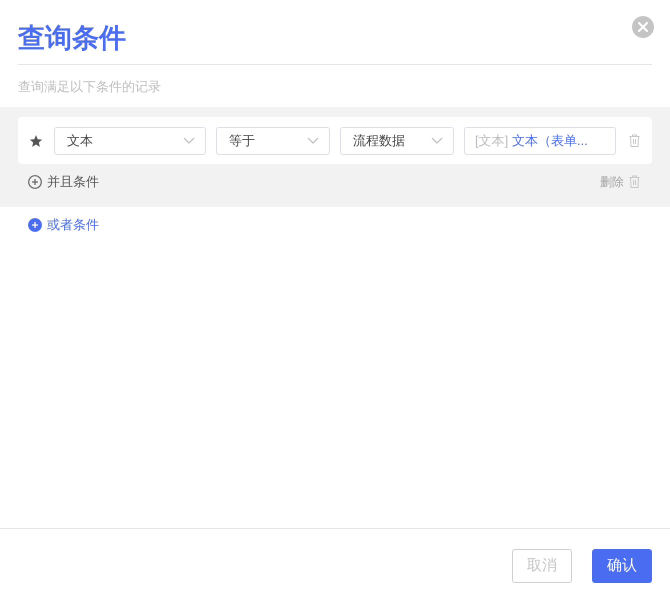 The image size is (670, 601). I want to click on dialog-title: 查询条件, so click(72, 38).